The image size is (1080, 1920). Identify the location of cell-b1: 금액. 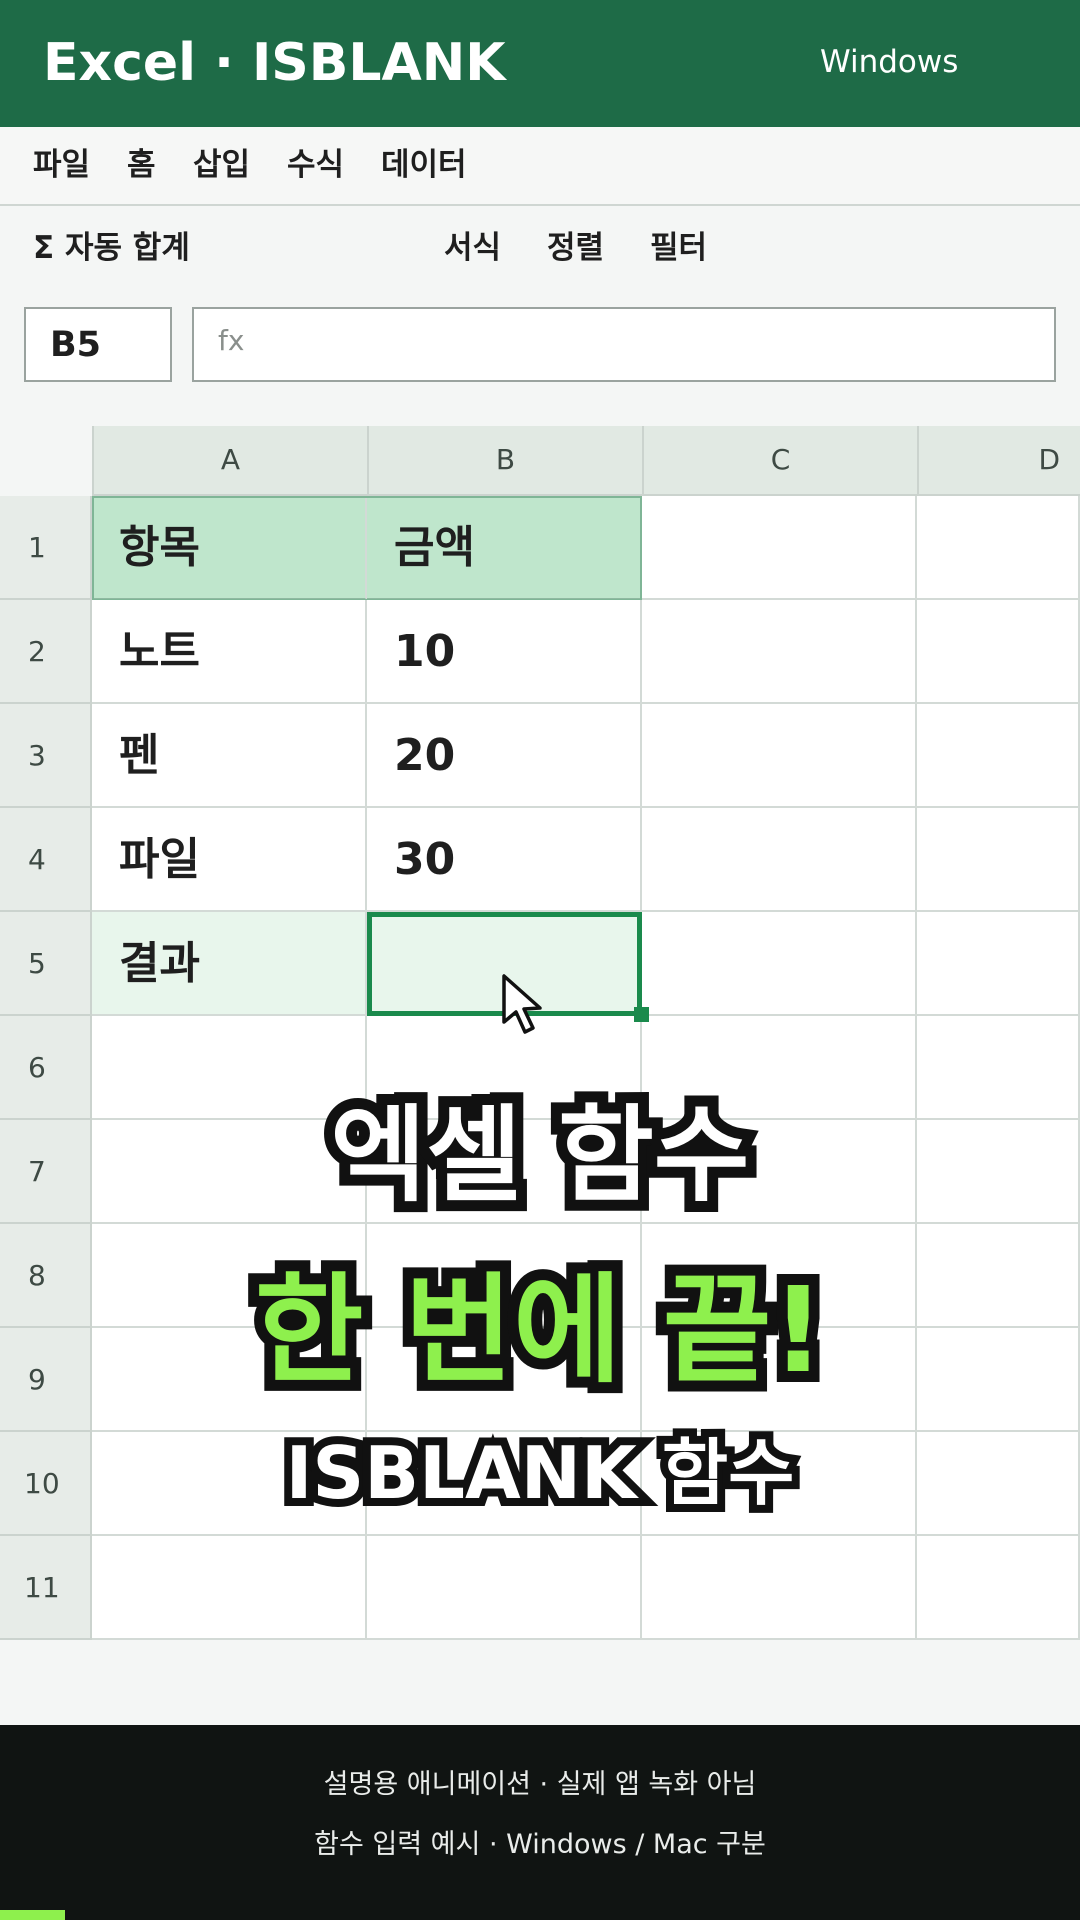
(504, 548).